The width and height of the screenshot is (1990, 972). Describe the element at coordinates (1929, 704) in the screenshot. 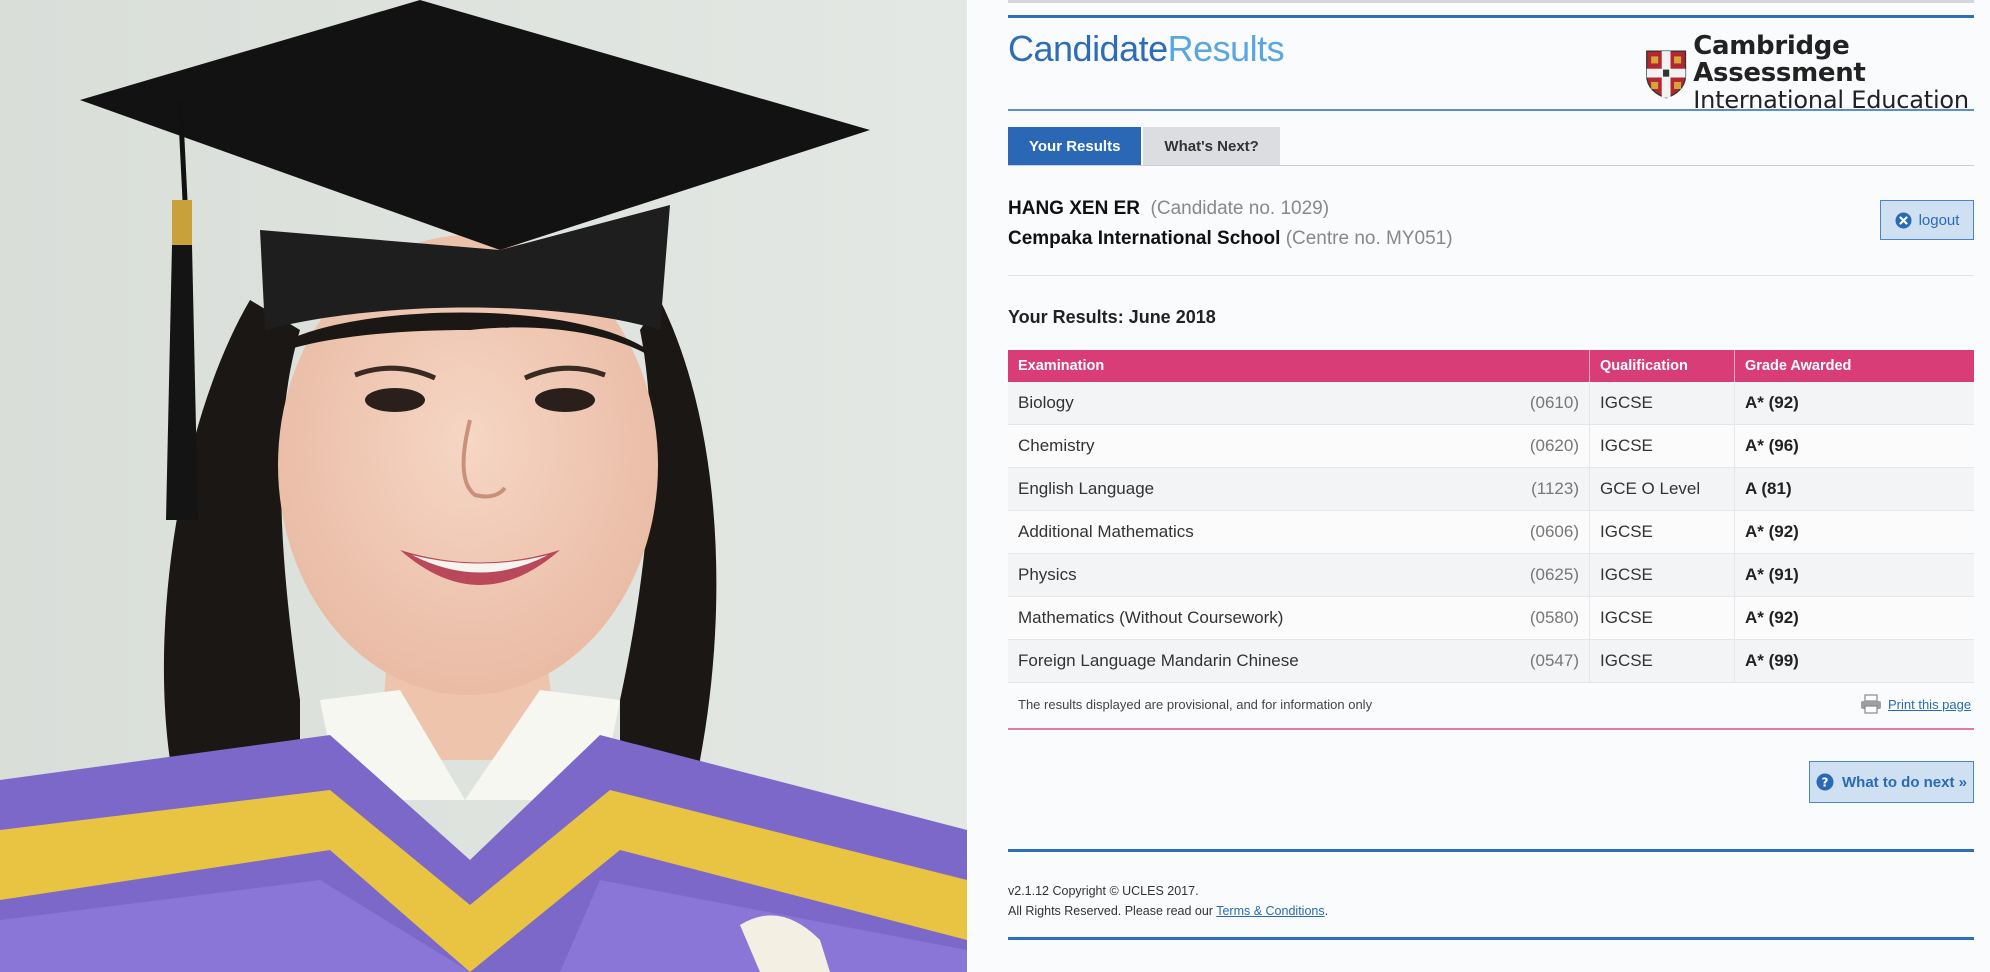

I see `print-page-link: Print this page` at that location.